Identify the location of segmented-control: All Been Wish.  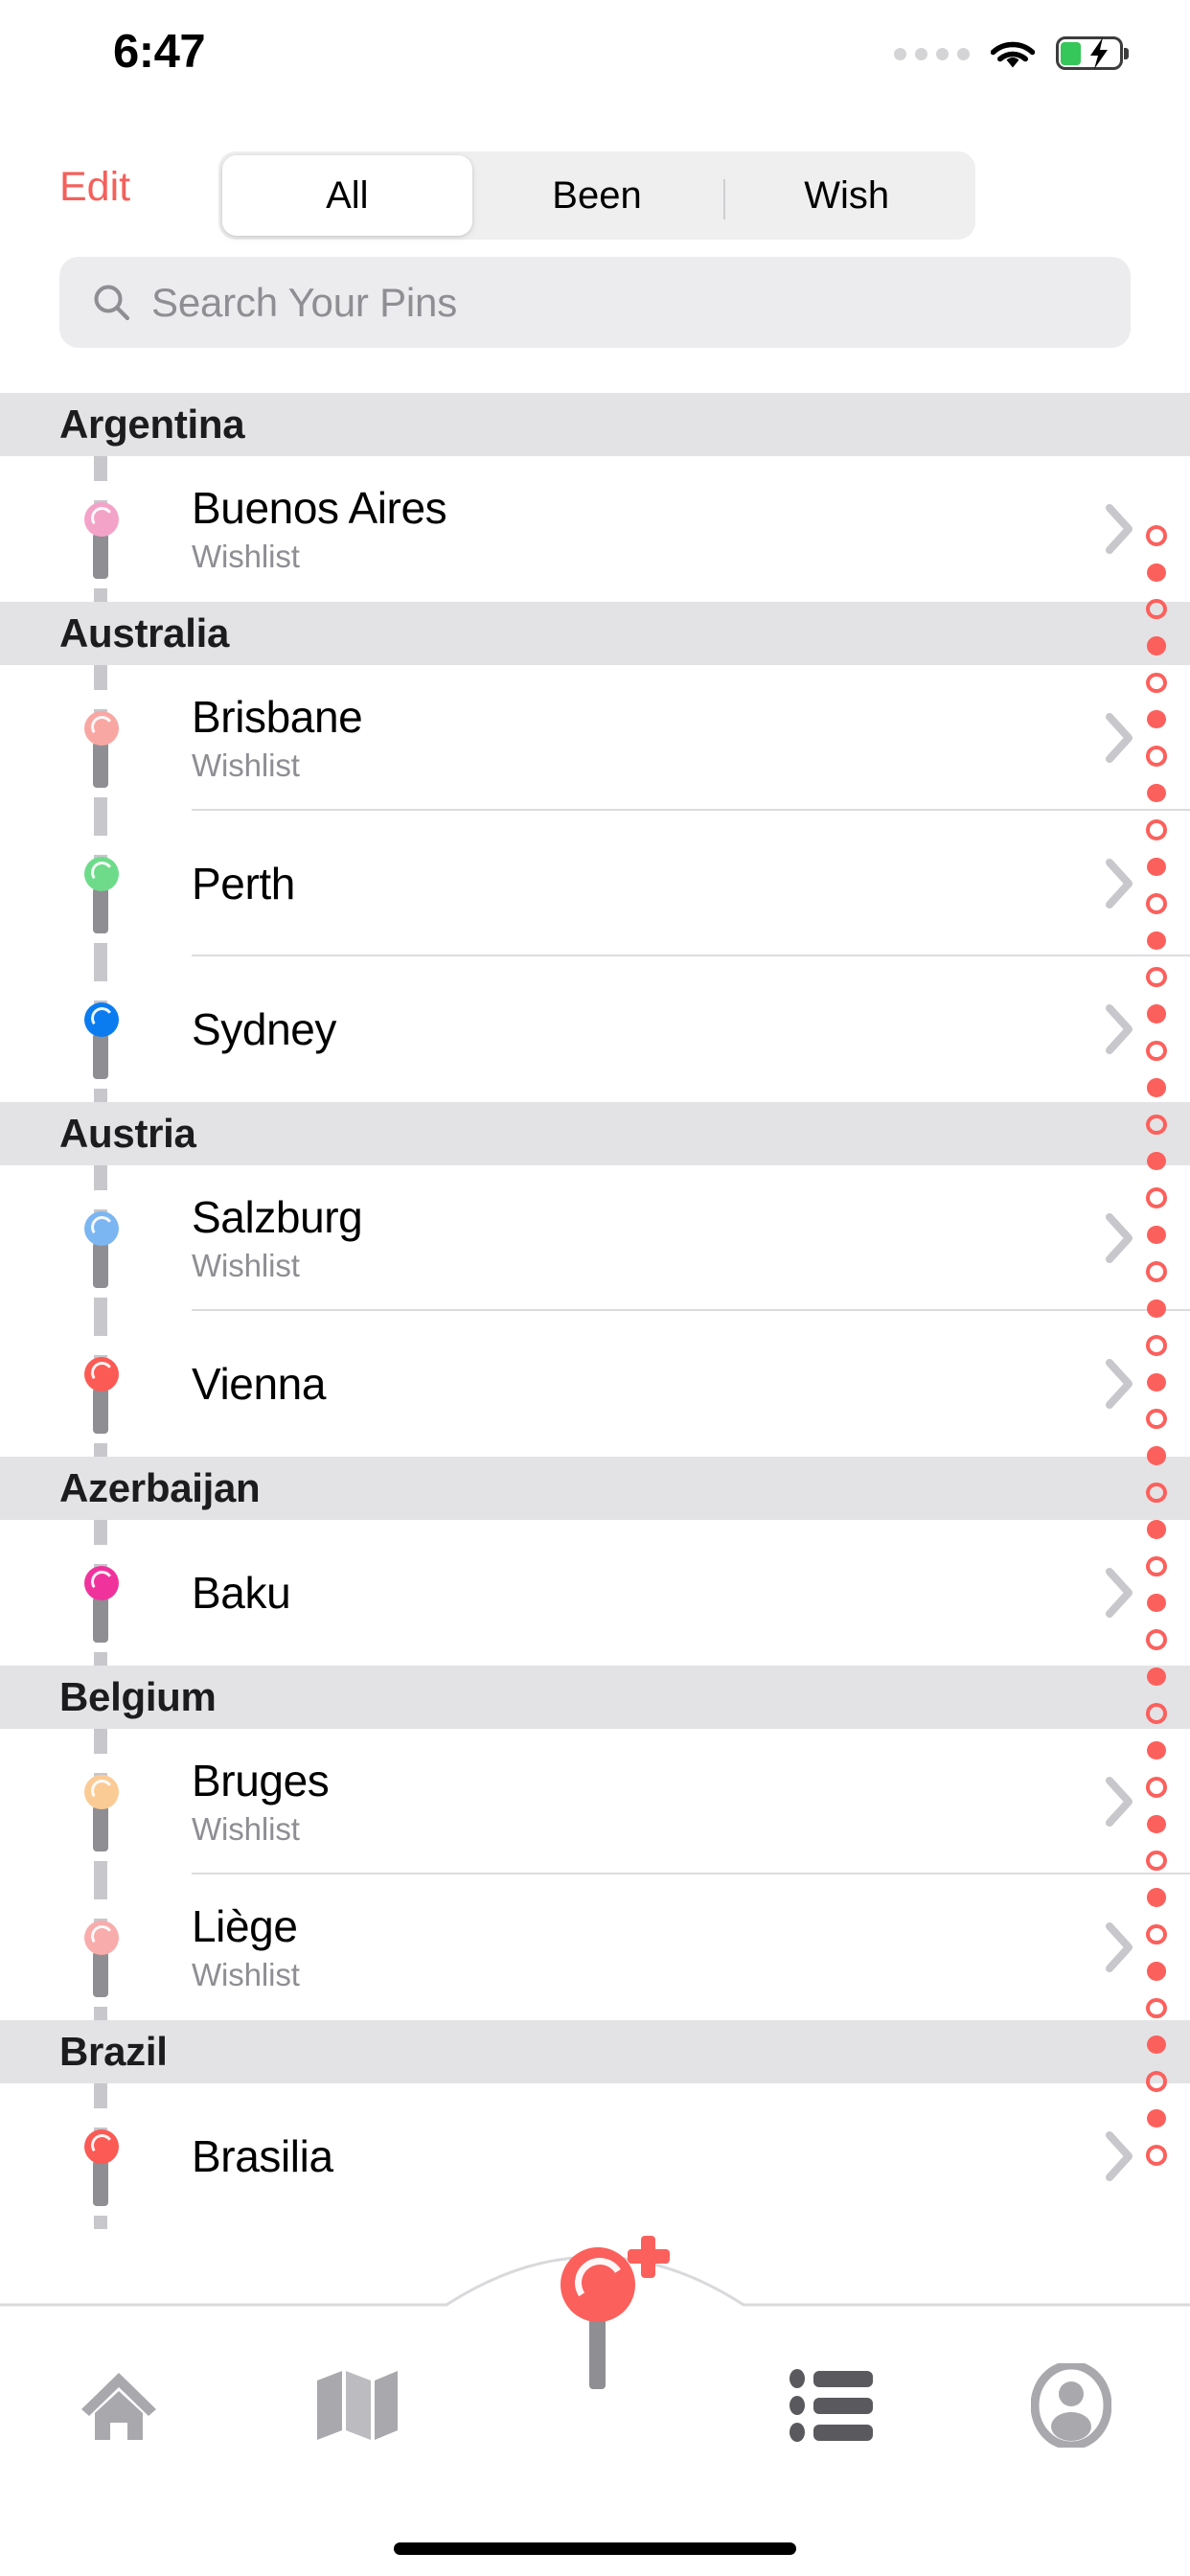
(596, 195).